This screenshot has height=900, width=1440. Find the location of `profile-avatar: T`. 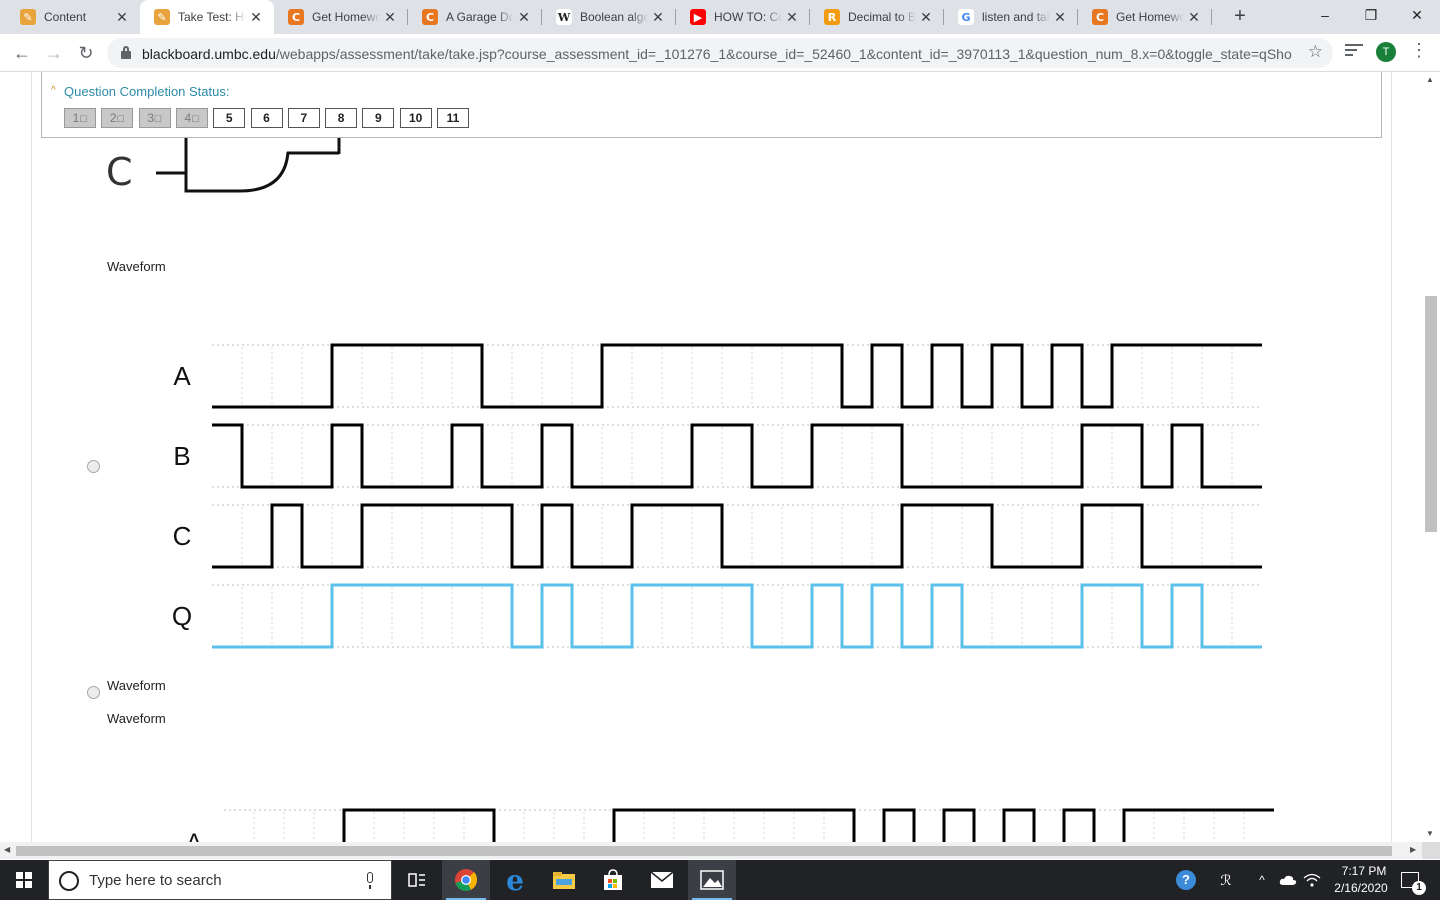

profile-avatar: T is located at coordinates (1386, 52).